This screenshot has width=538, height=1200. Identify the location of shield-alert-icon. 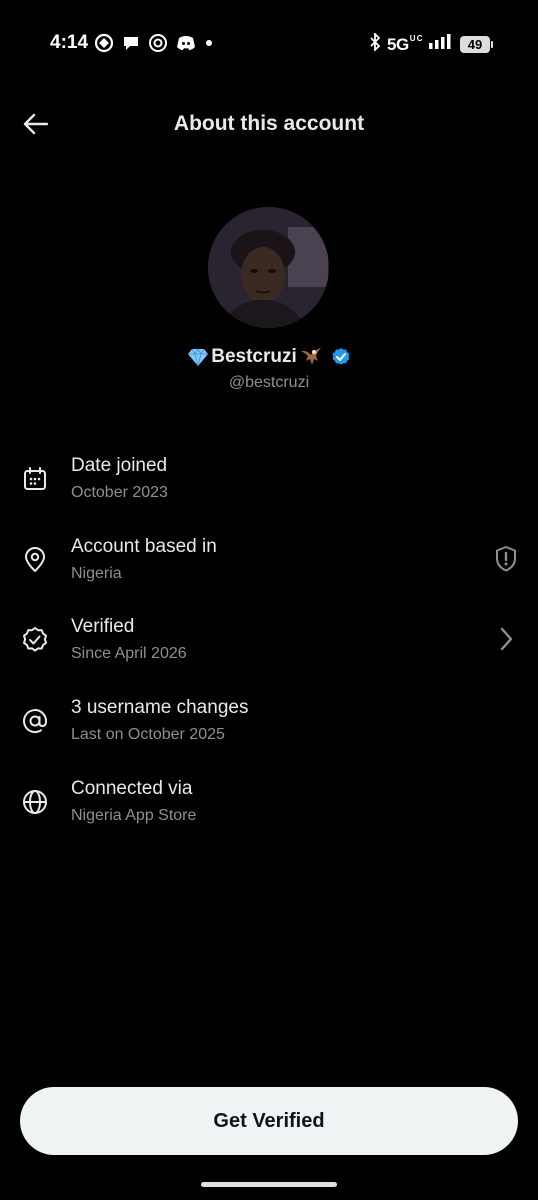
(506, 559).